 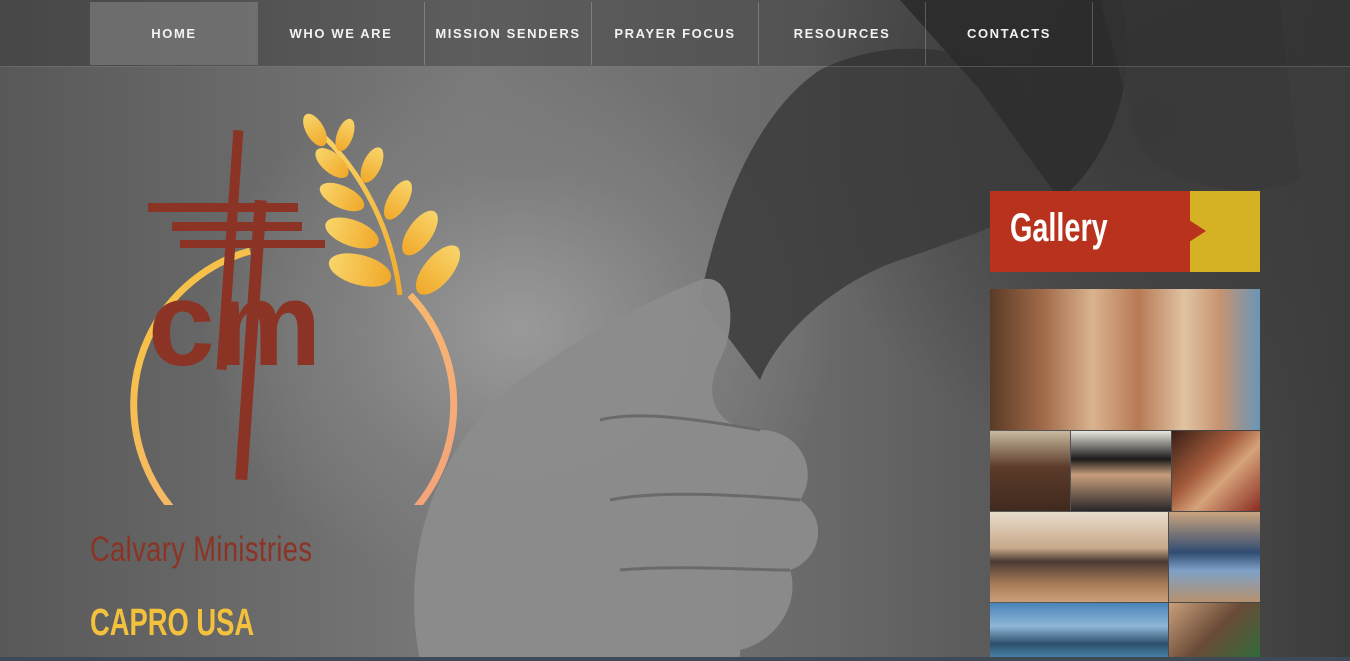 I want to click on gallery-photo-portrait, so click(x=1214, y=632).